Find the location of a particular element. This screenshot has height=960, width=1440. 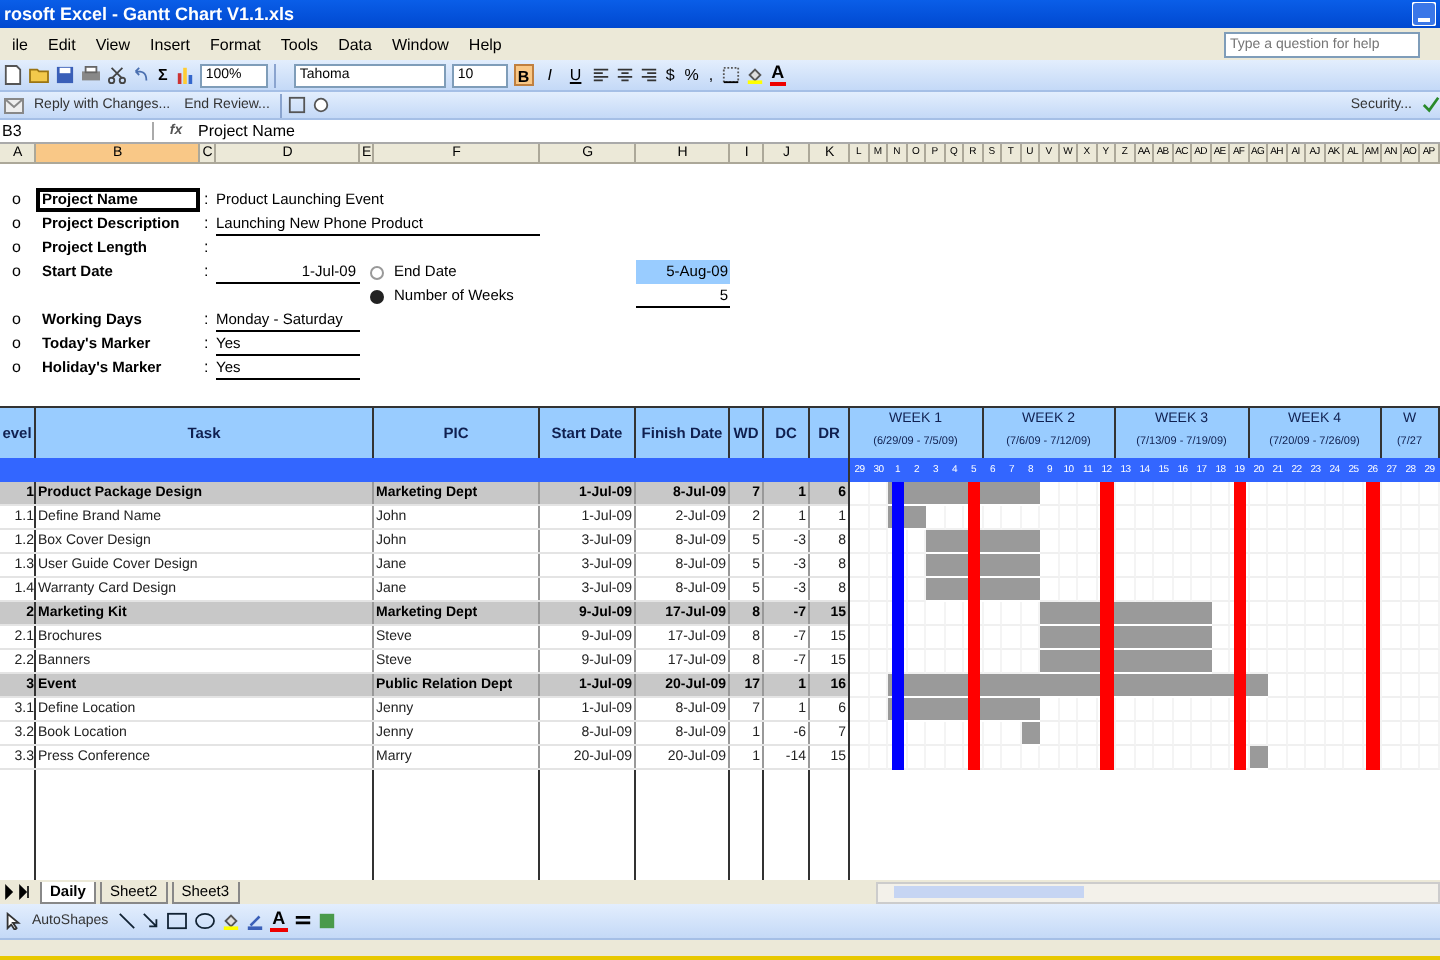

number-format-button: $ is located at coordinates (670, 75).